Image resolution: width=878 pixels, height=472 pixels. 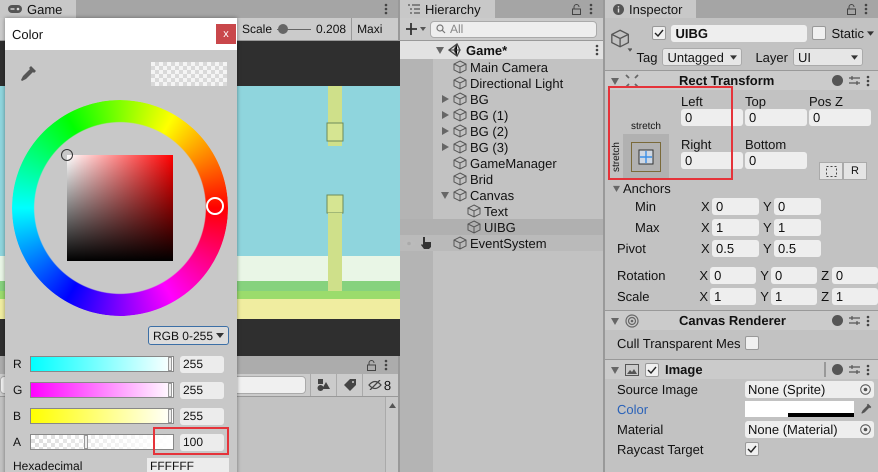 What do you see at coordinates (202, 442) in the screenshot?
I see `channel-value-field: 100` at bounding box center [202, 442].